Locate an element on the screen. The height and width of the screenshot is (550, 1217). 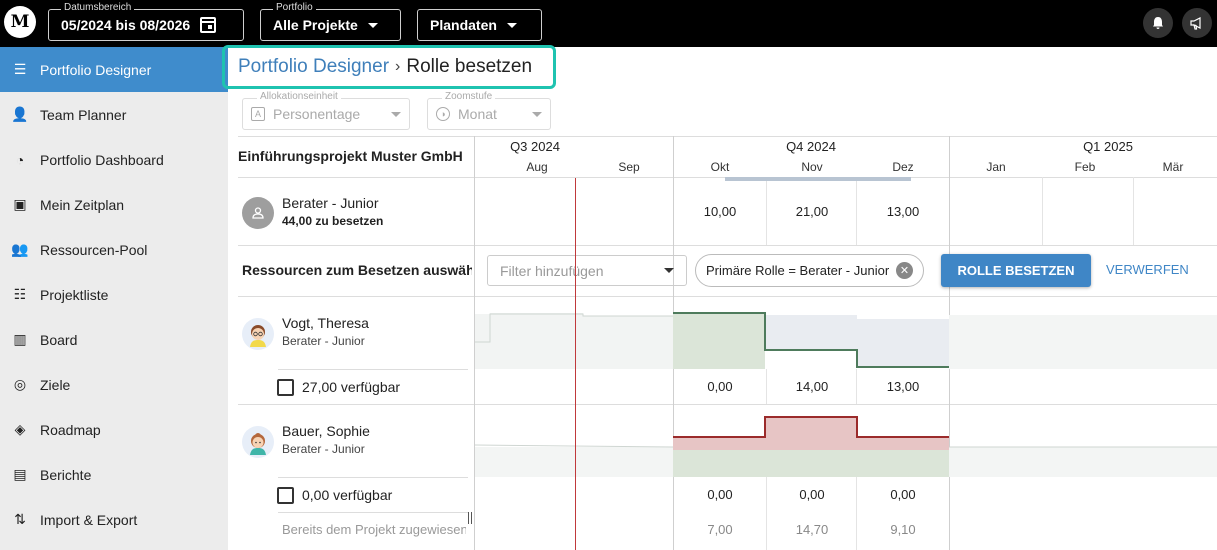
calendar-icon is located at coordinates (208, 25).